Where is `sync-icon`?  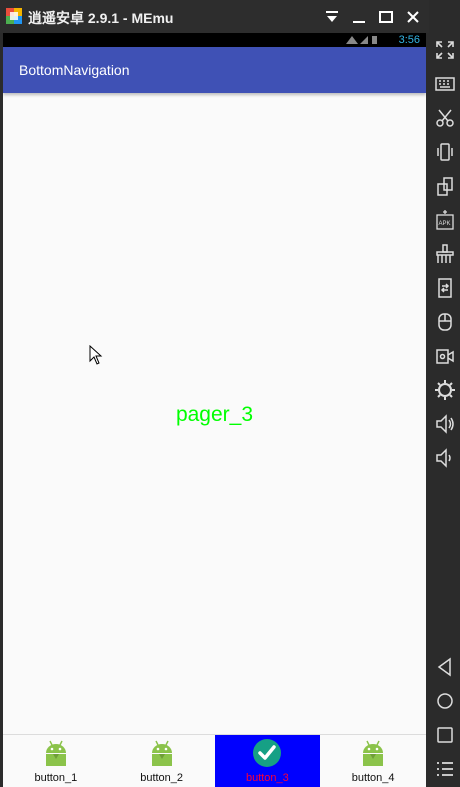 sync-icon is located at coordinates (445, 288).